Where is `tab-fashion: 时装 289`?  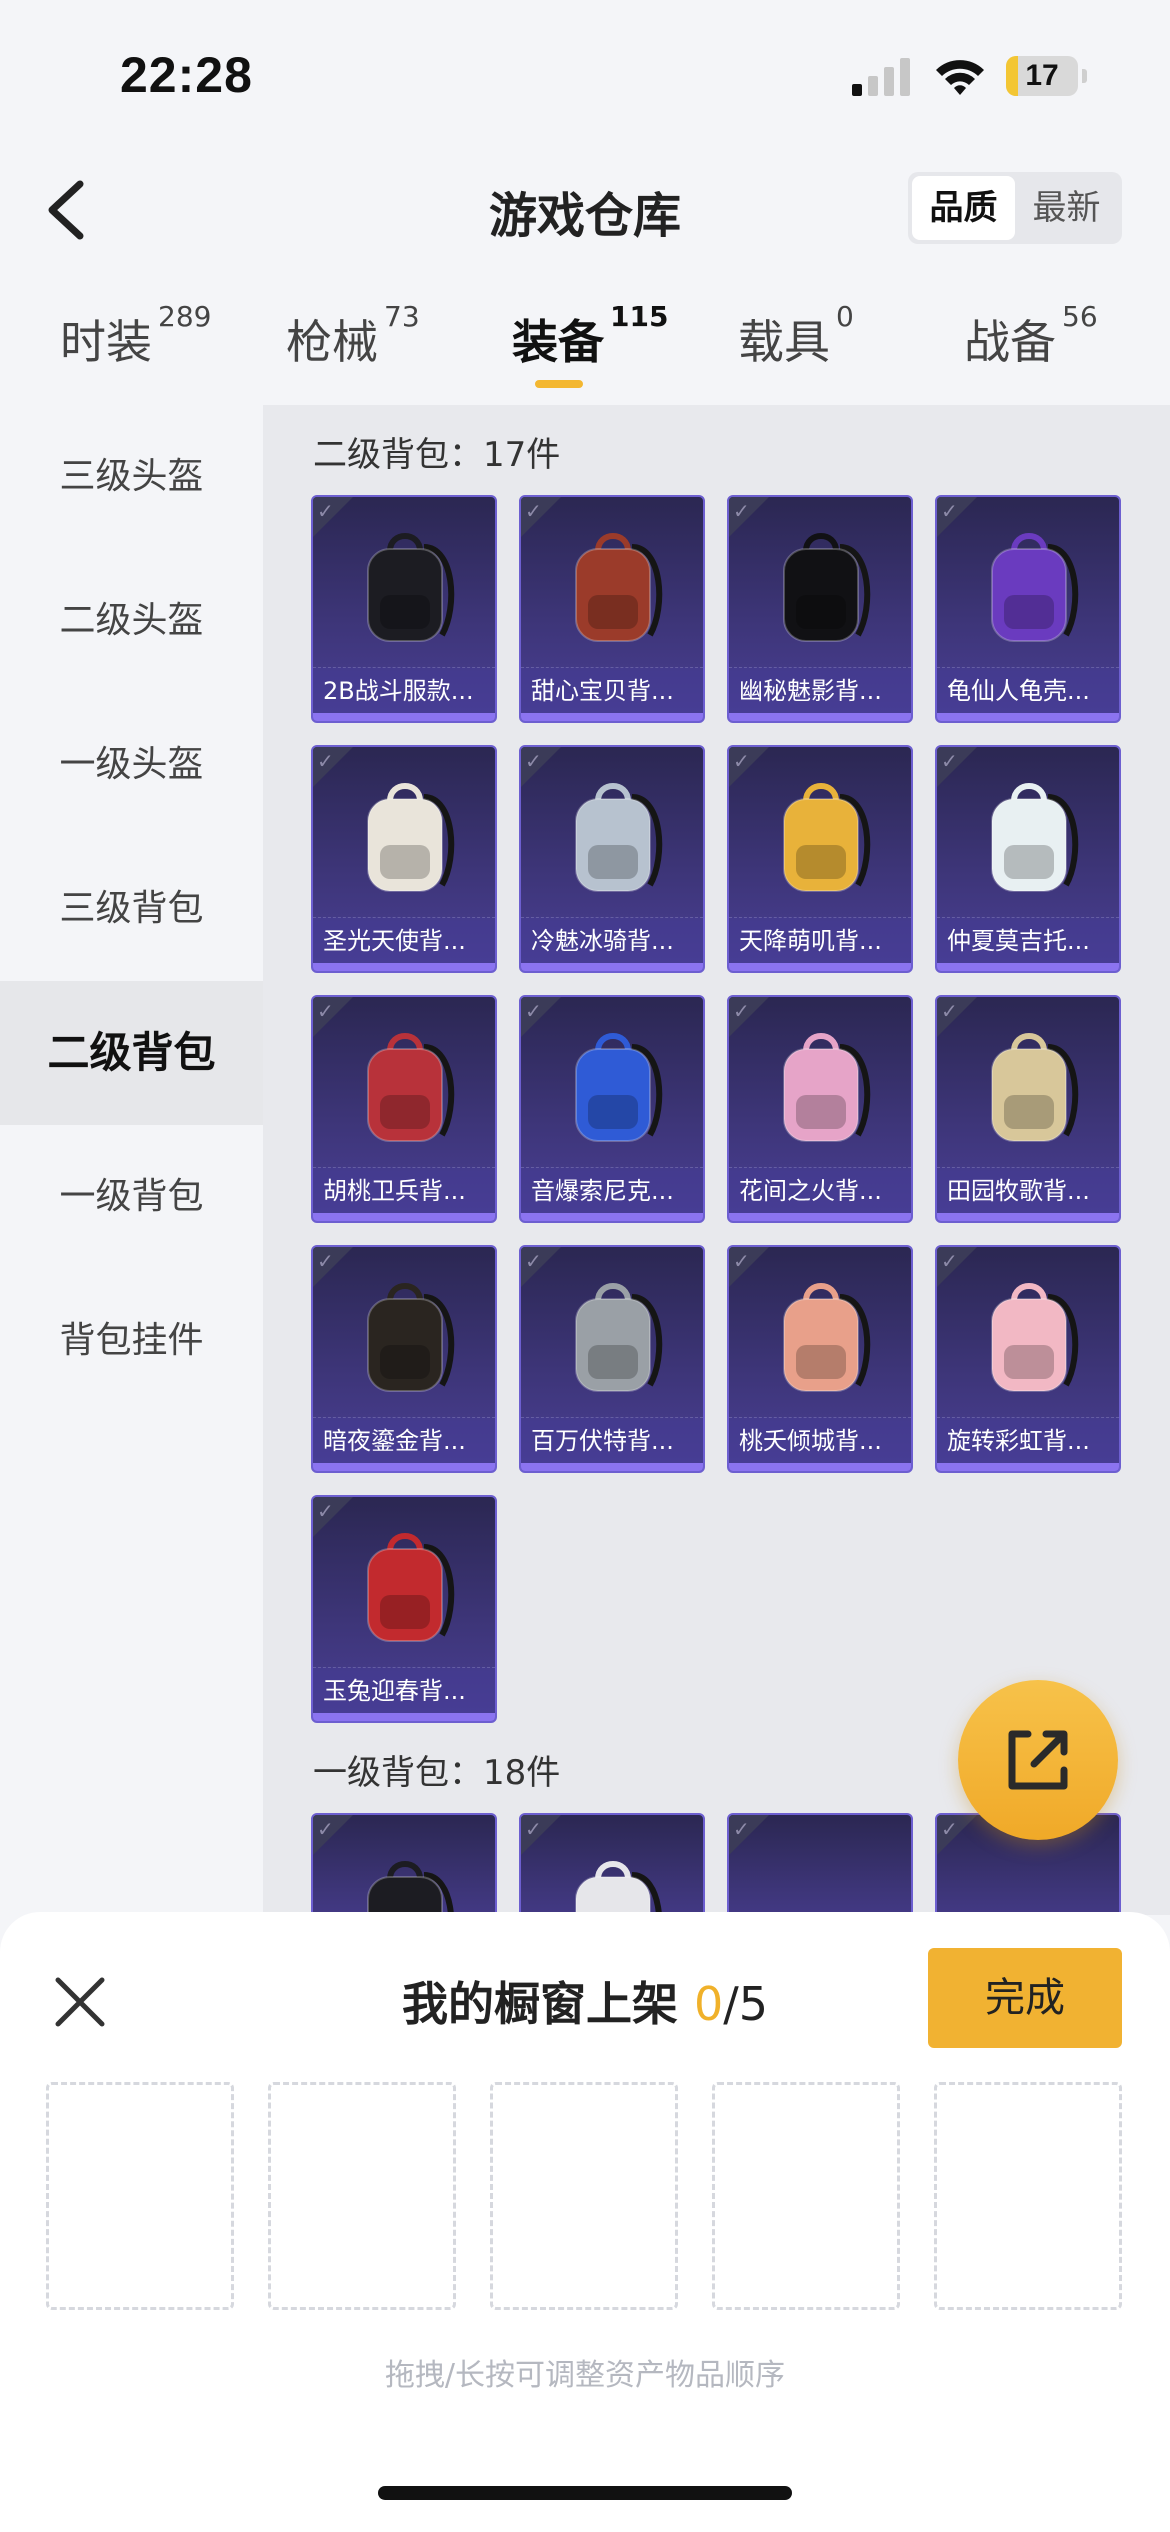 tab-fashion: 时装 289 is located at coordinates (135, 336).